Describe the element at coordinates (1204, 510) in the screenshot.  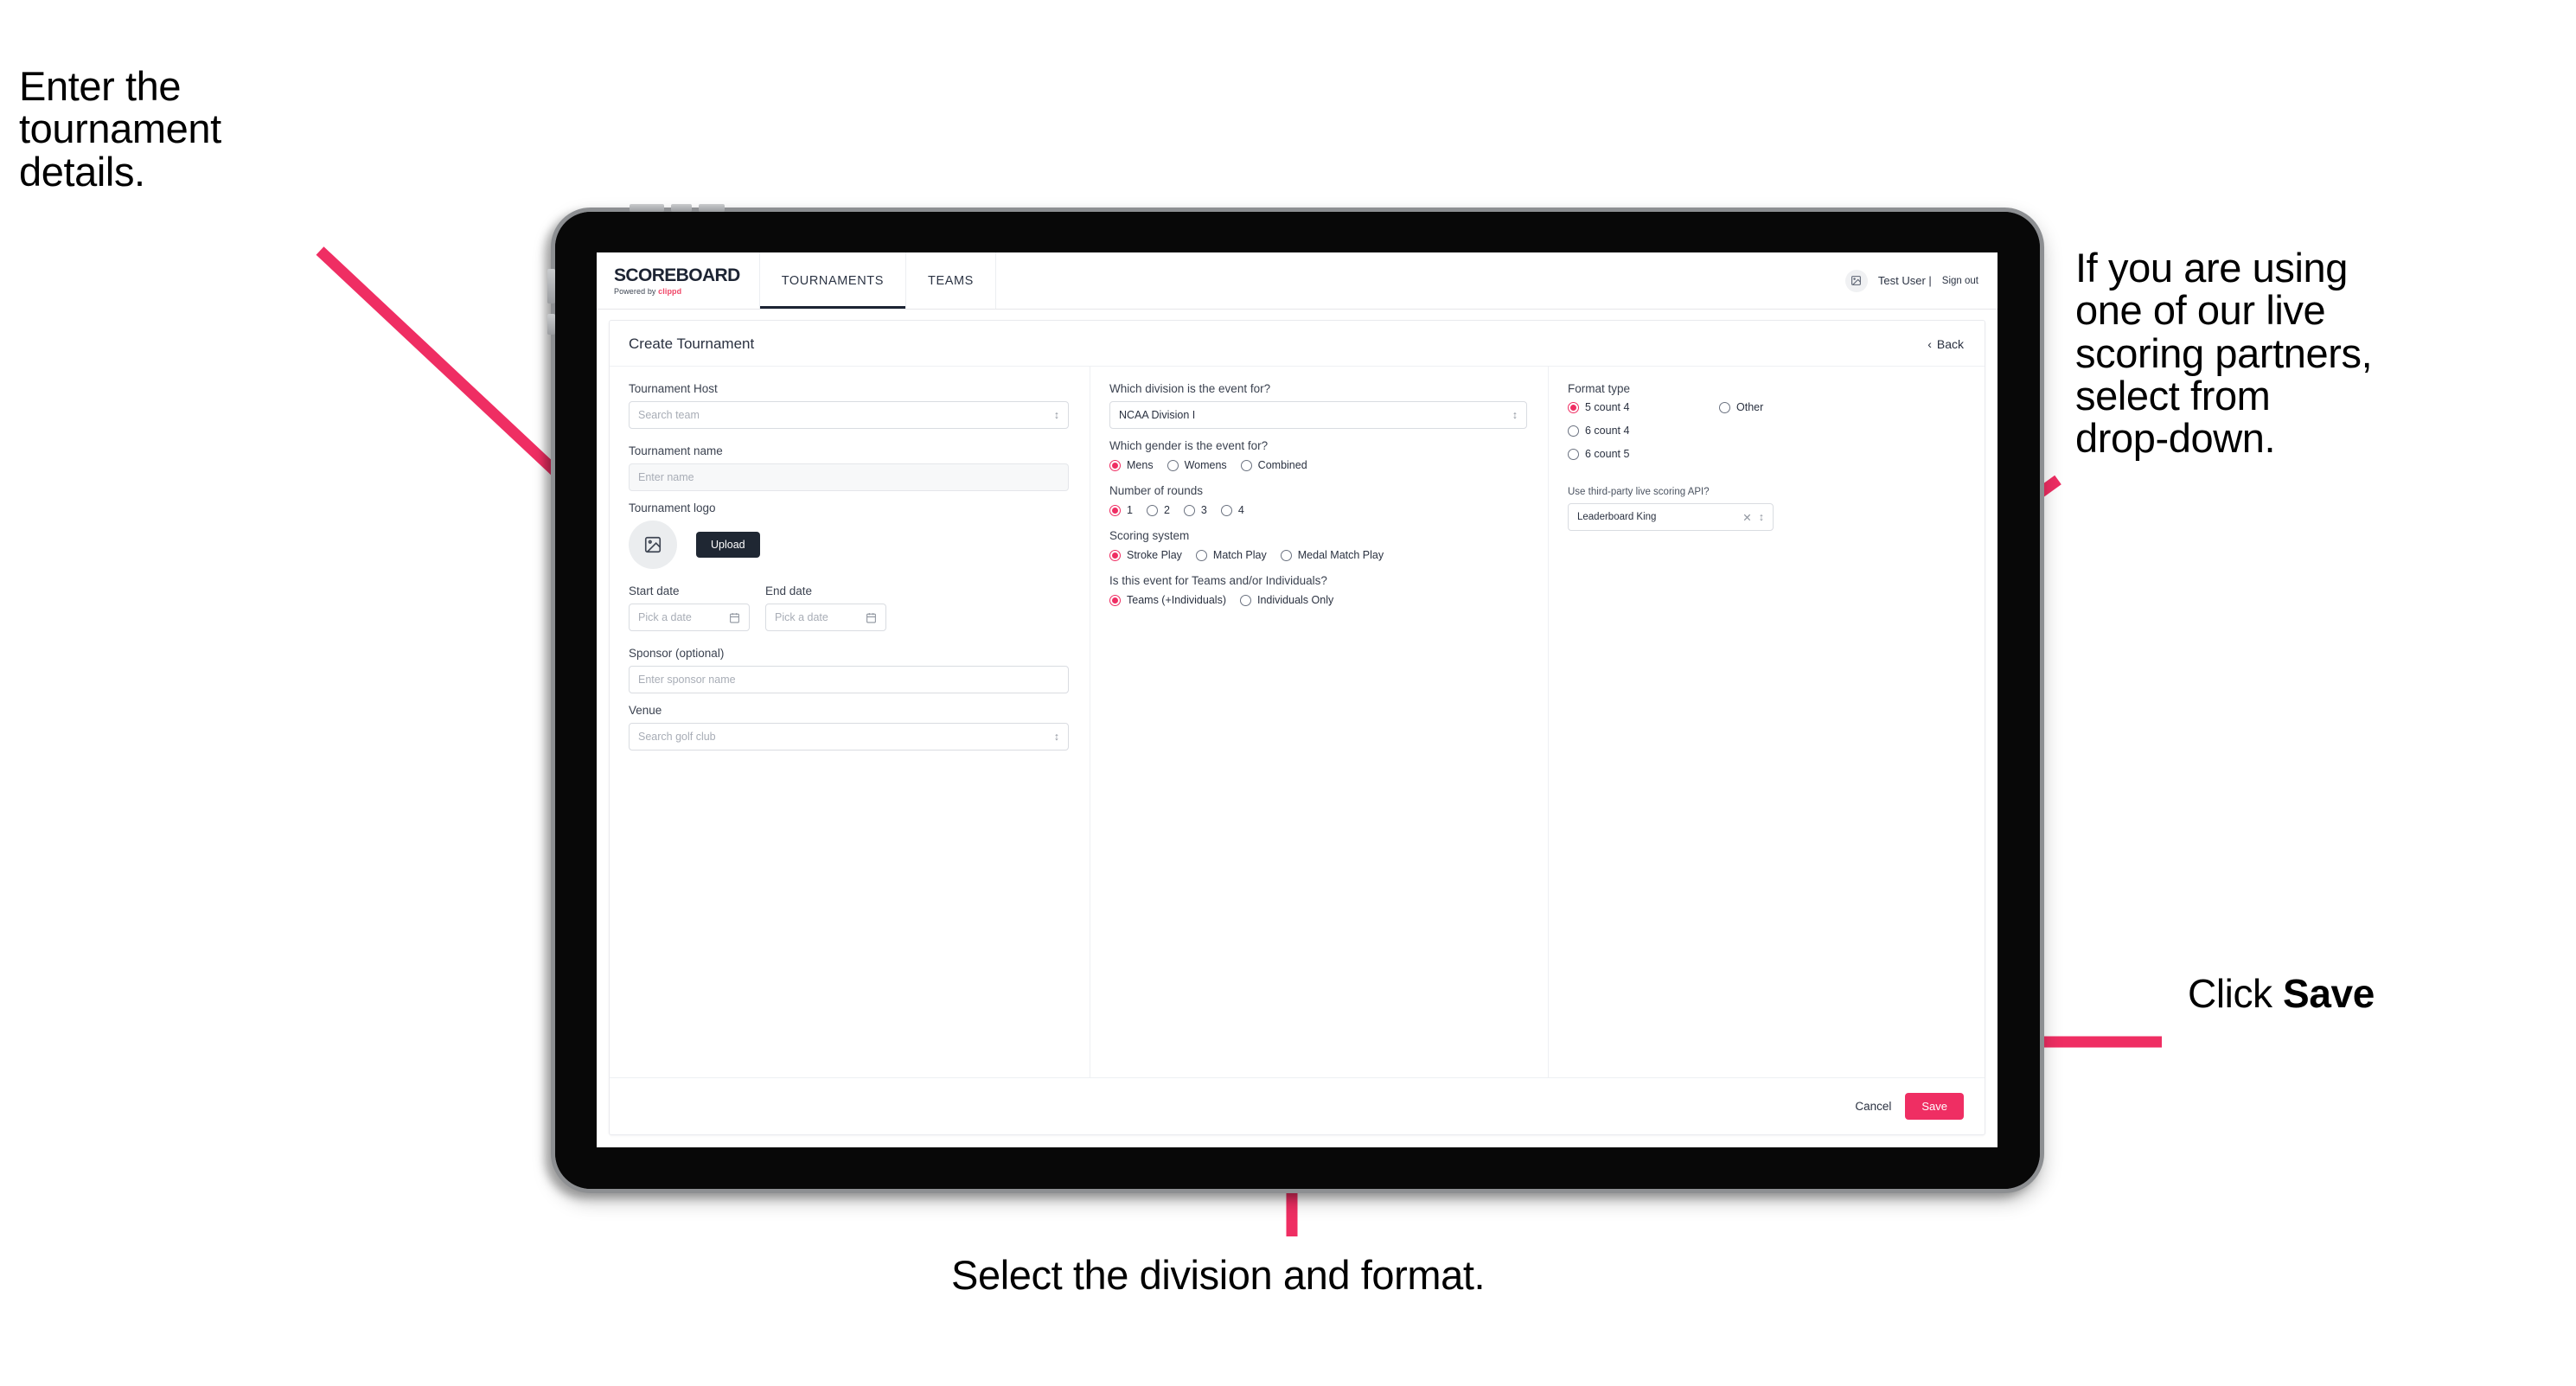
I see `radio-label: 3` at that location.